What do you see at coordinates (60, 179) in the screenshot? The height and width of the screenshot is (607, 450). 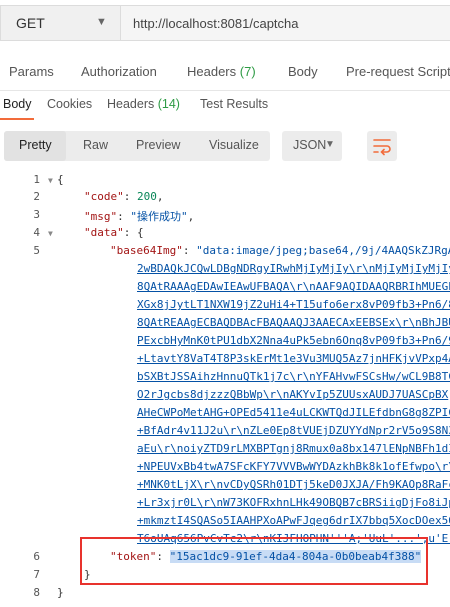 I see `json-open-brace: {` at bounding box center [60, 179].